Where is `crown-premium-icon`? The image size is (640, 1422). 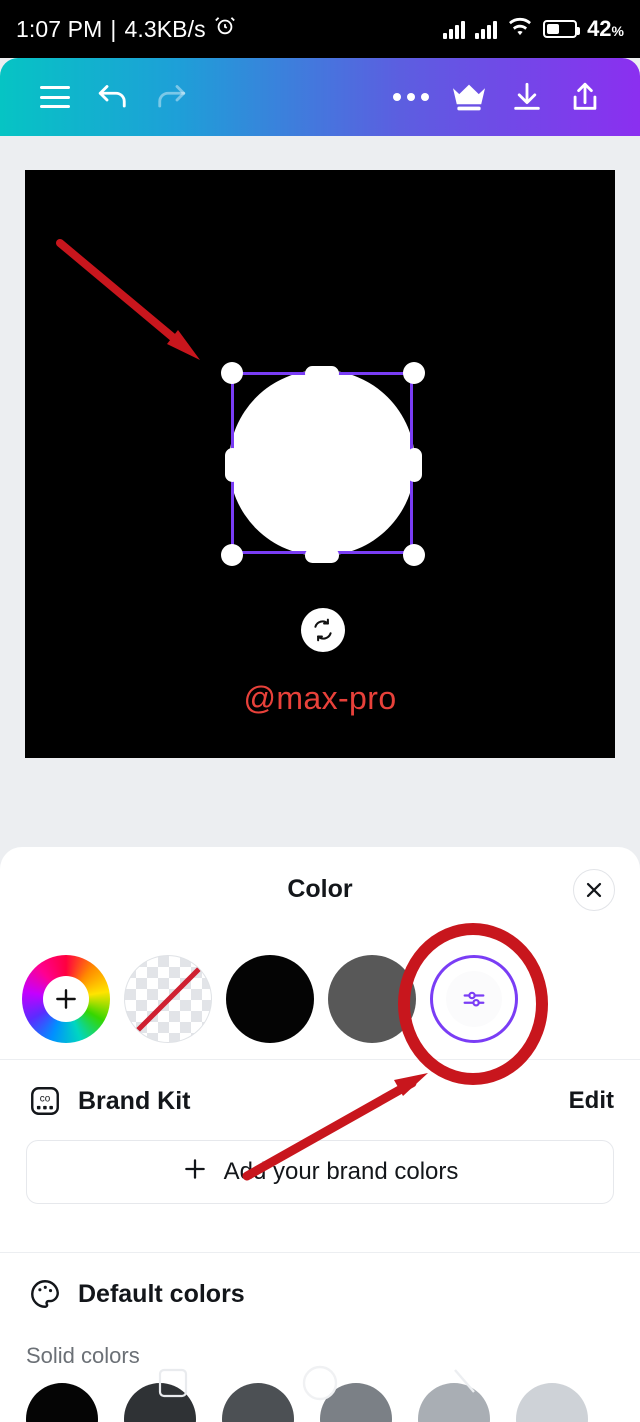
crown-premium-icon is located at coordinates (469, 97).